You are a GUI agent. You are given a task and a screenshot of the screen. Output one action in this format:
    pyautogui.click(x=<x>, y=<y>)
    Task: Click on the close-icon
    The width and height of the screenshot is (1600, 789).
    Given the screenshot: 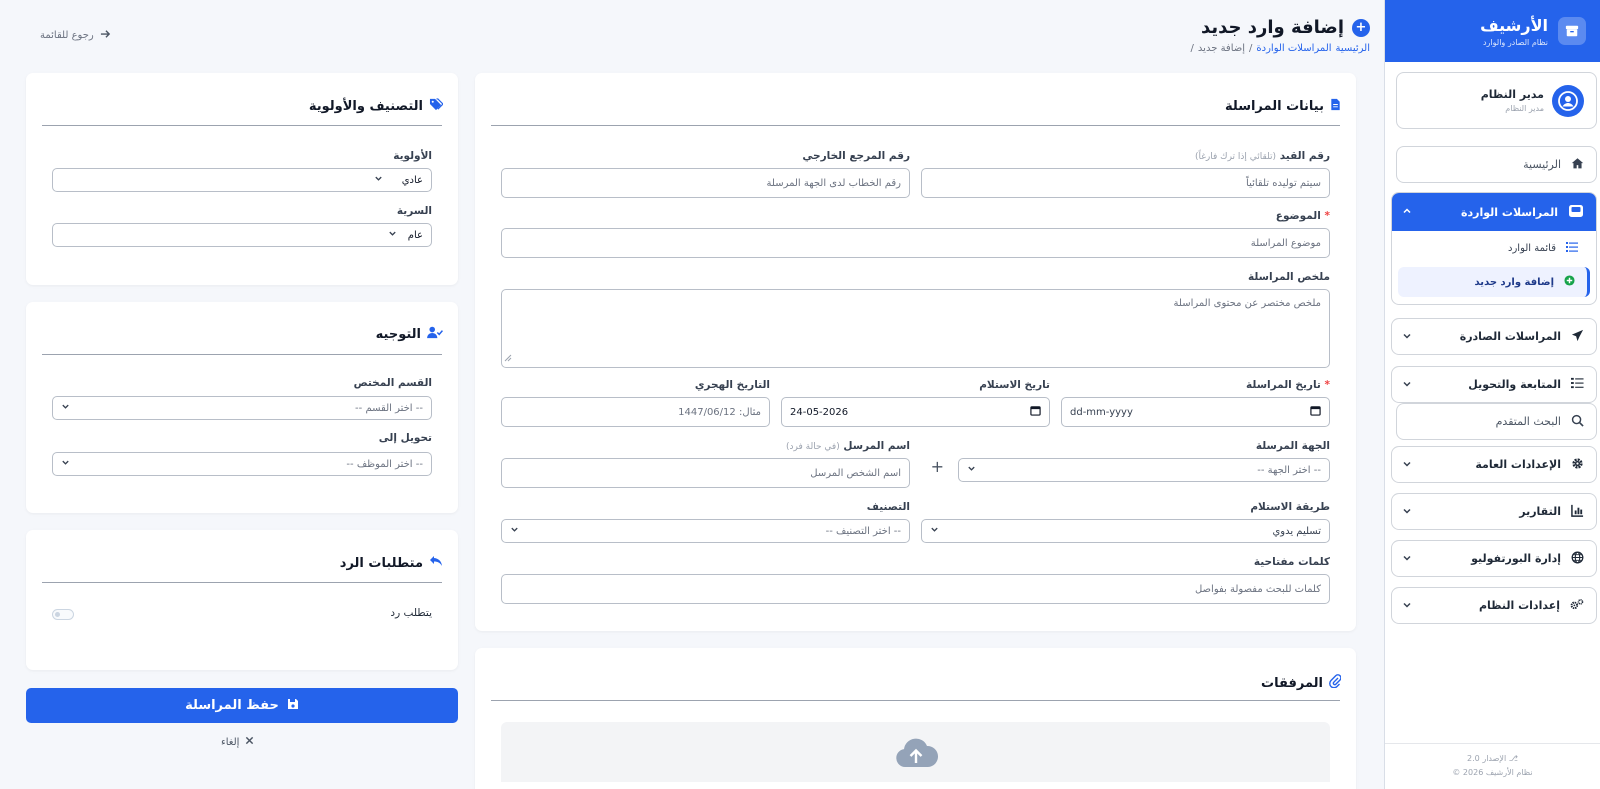 What is the action you would take?
    pyautogui.click(x=249, y=742)
    